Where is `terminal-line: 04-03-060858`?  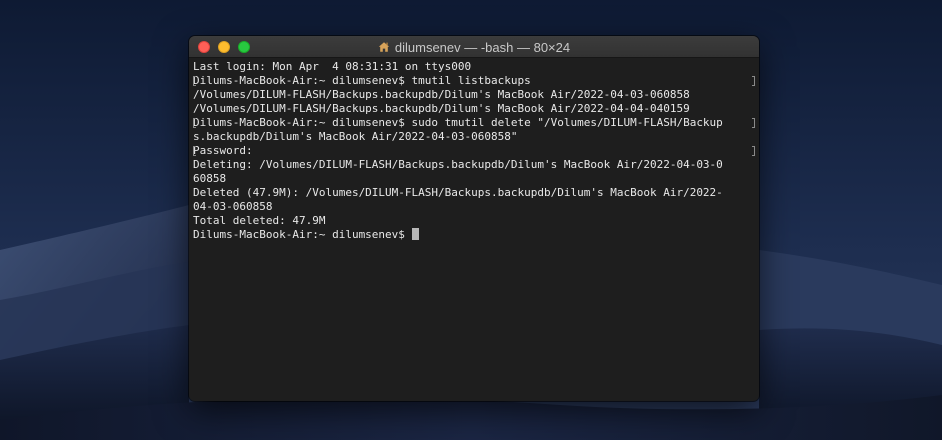 terminal-line: 04-03-060858 is located at coordinates (233, 206).